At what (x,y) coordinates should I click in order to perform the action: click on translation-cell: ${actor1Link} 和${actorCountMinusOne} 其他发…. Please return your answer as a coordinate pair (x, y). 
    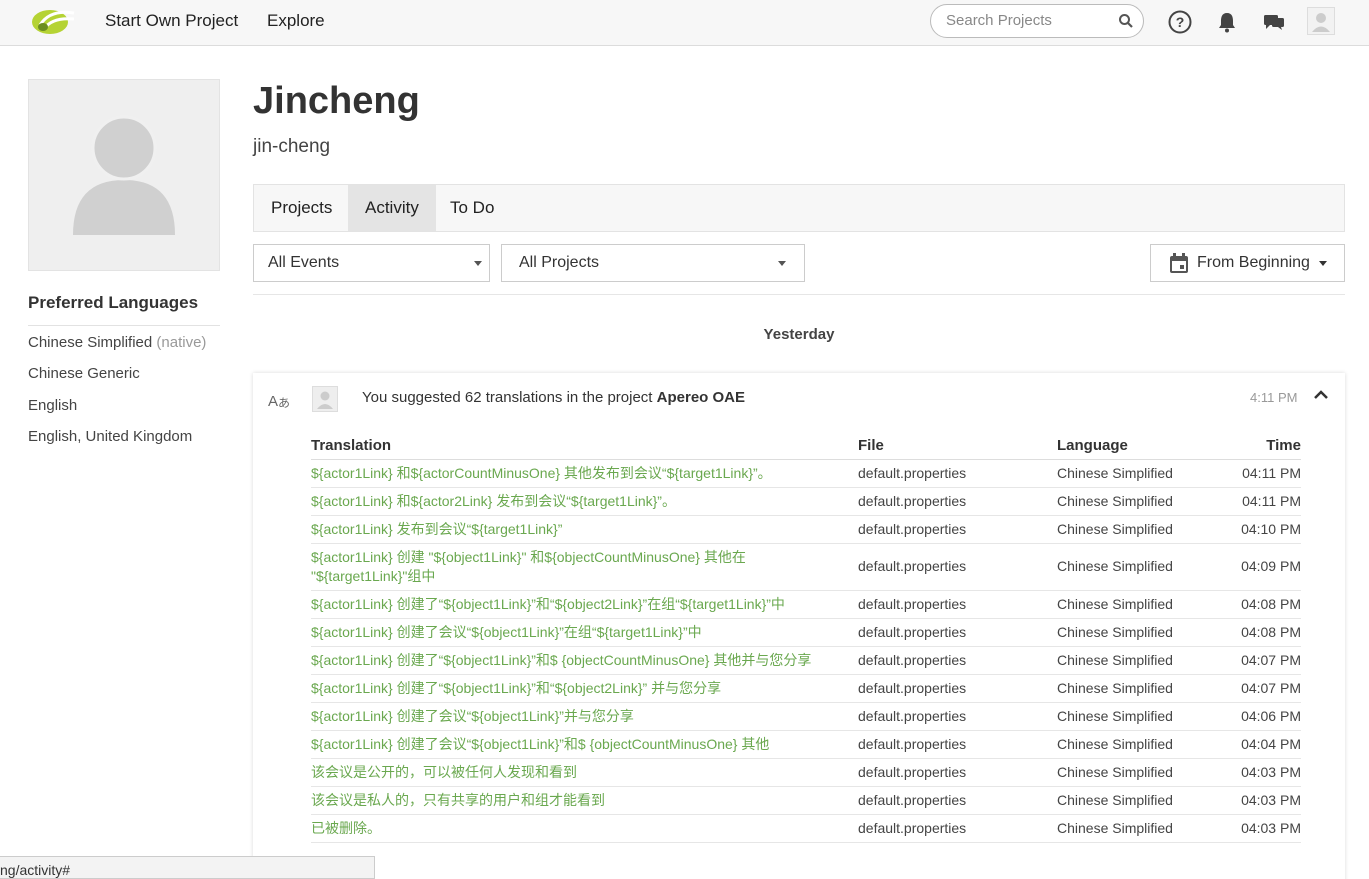
    Looking at the image, I should click on (584, 473).